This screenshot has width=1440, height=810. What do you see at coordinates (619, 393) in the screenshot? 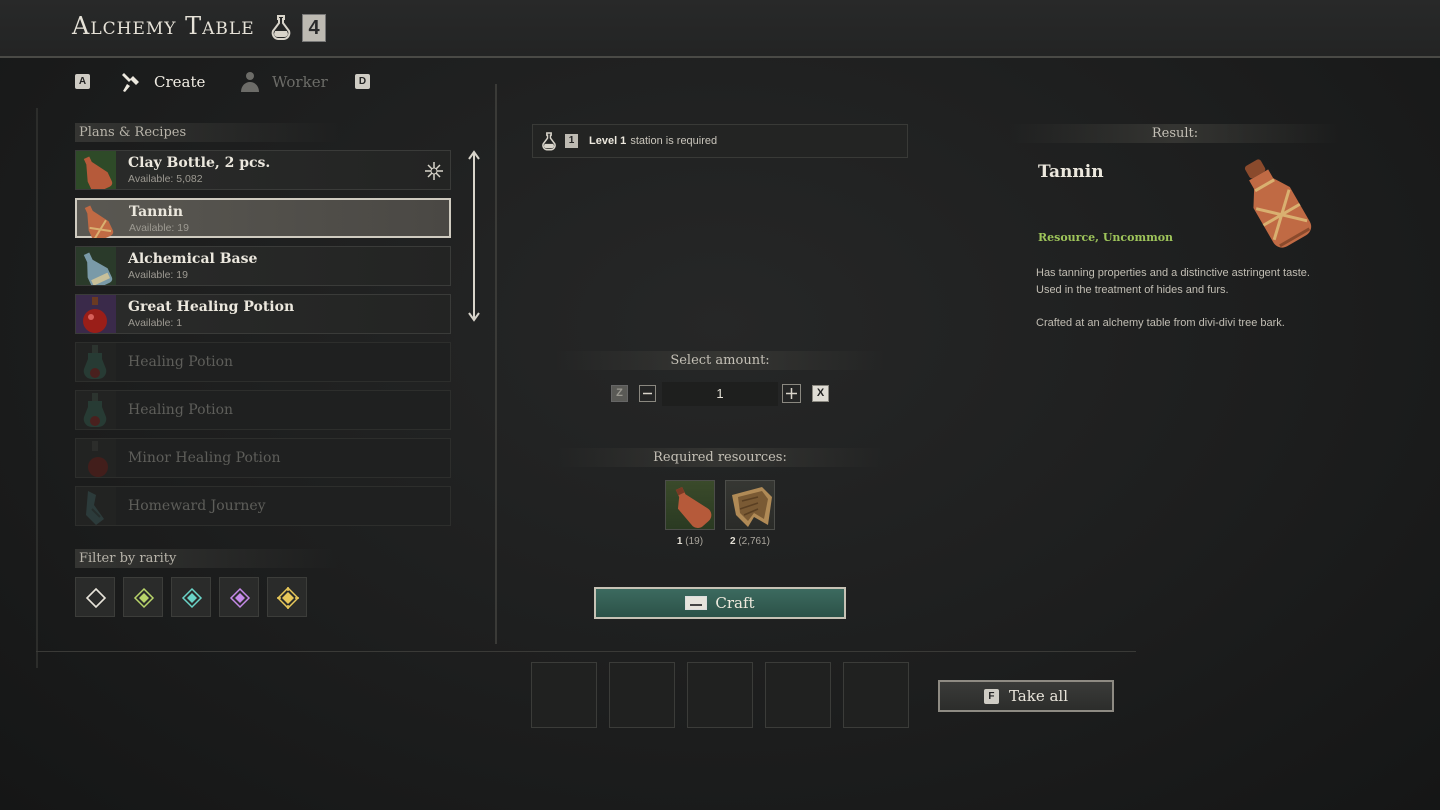
I see `min-amount-key: Z` at bounding box center [619, 393].